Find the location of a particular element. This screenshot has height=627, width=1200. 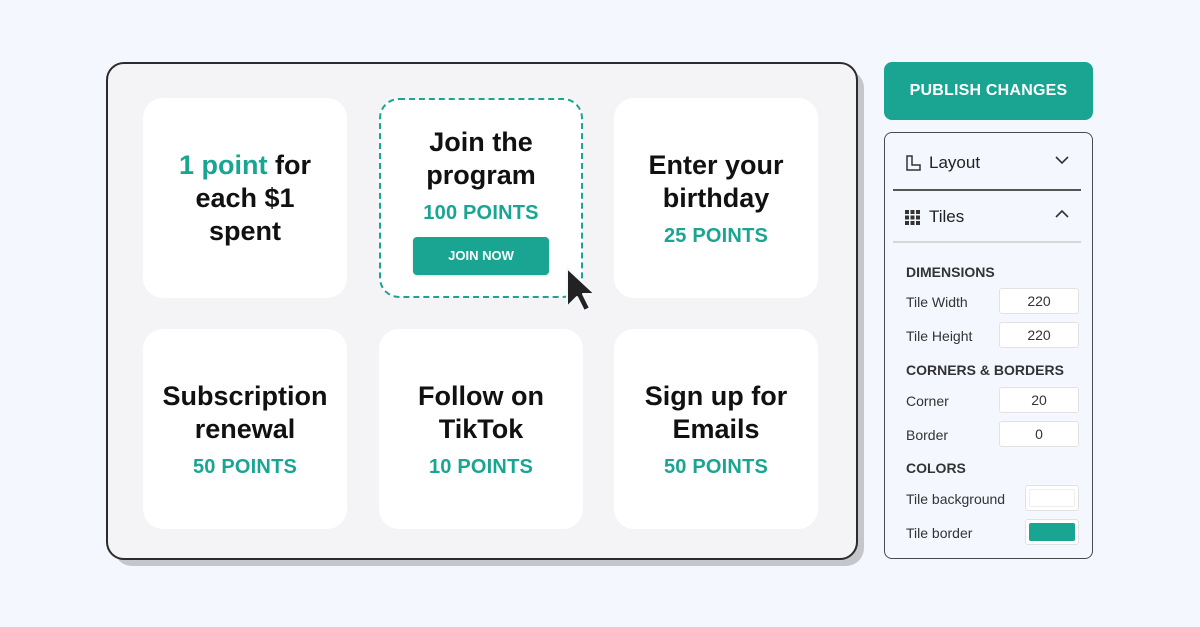

tile-title: Subscription renewal is located at coordinates (244, 413).